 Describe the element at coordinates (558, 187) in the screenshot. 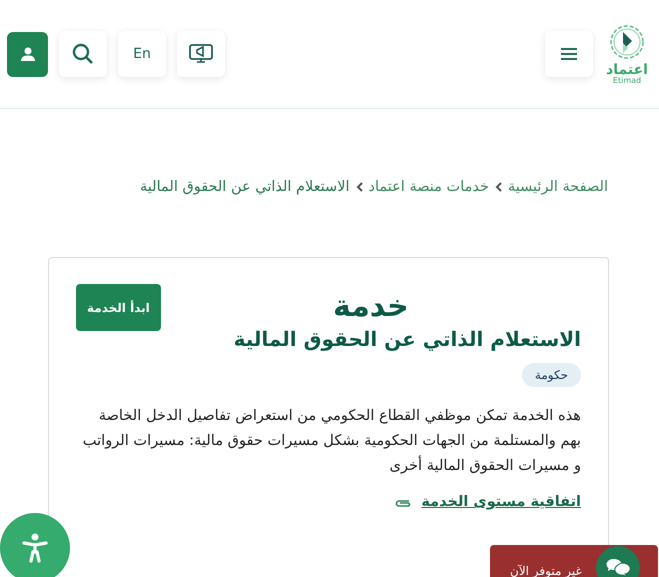

I see `breadcrumb-link: الصفحة الرئيسية` at that location.